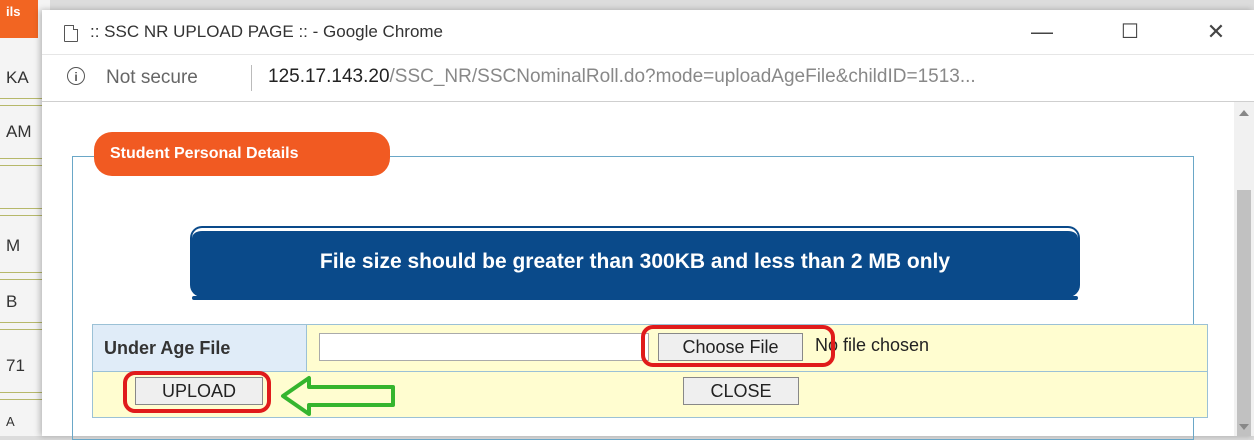 The image size is (1254, 440). I want to click on scroll-up-icon, so click(1244, 113).